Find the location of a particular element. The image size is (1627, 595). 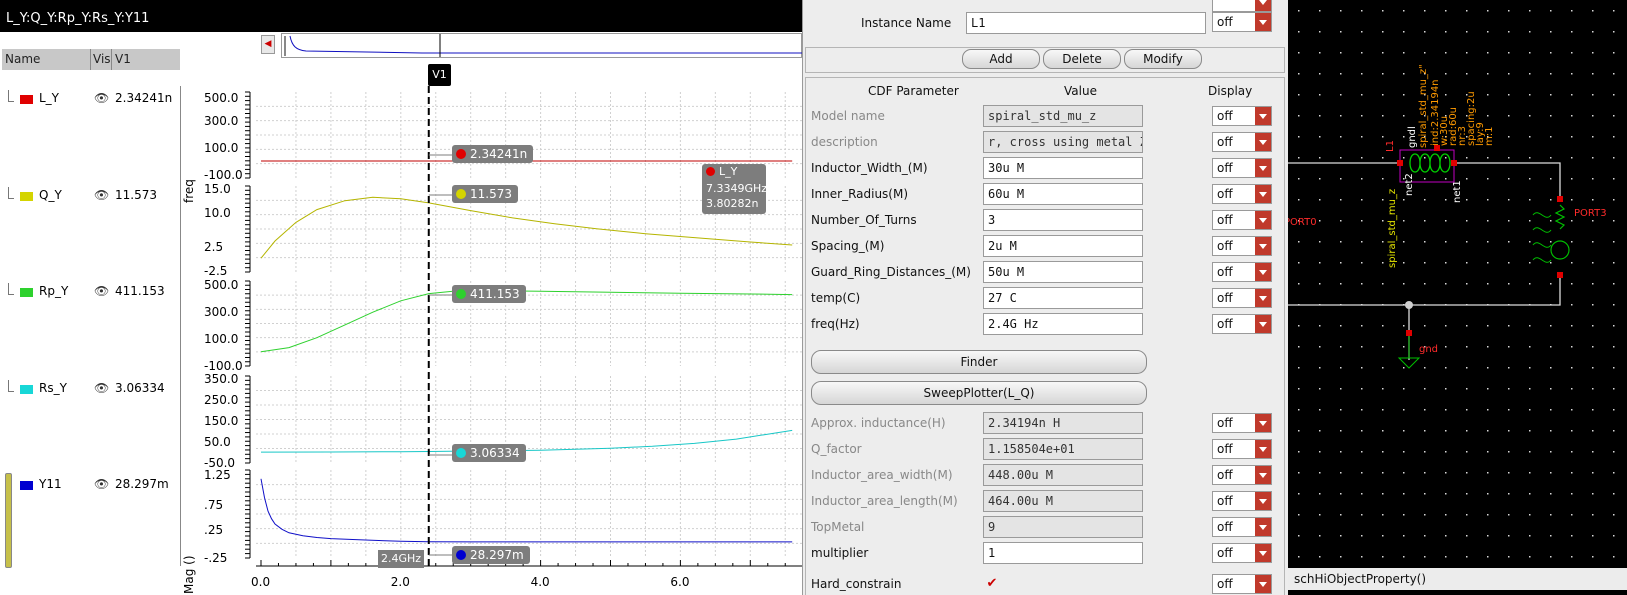

marker-rp-y: 411.153 is located at coordinates (489, 294).